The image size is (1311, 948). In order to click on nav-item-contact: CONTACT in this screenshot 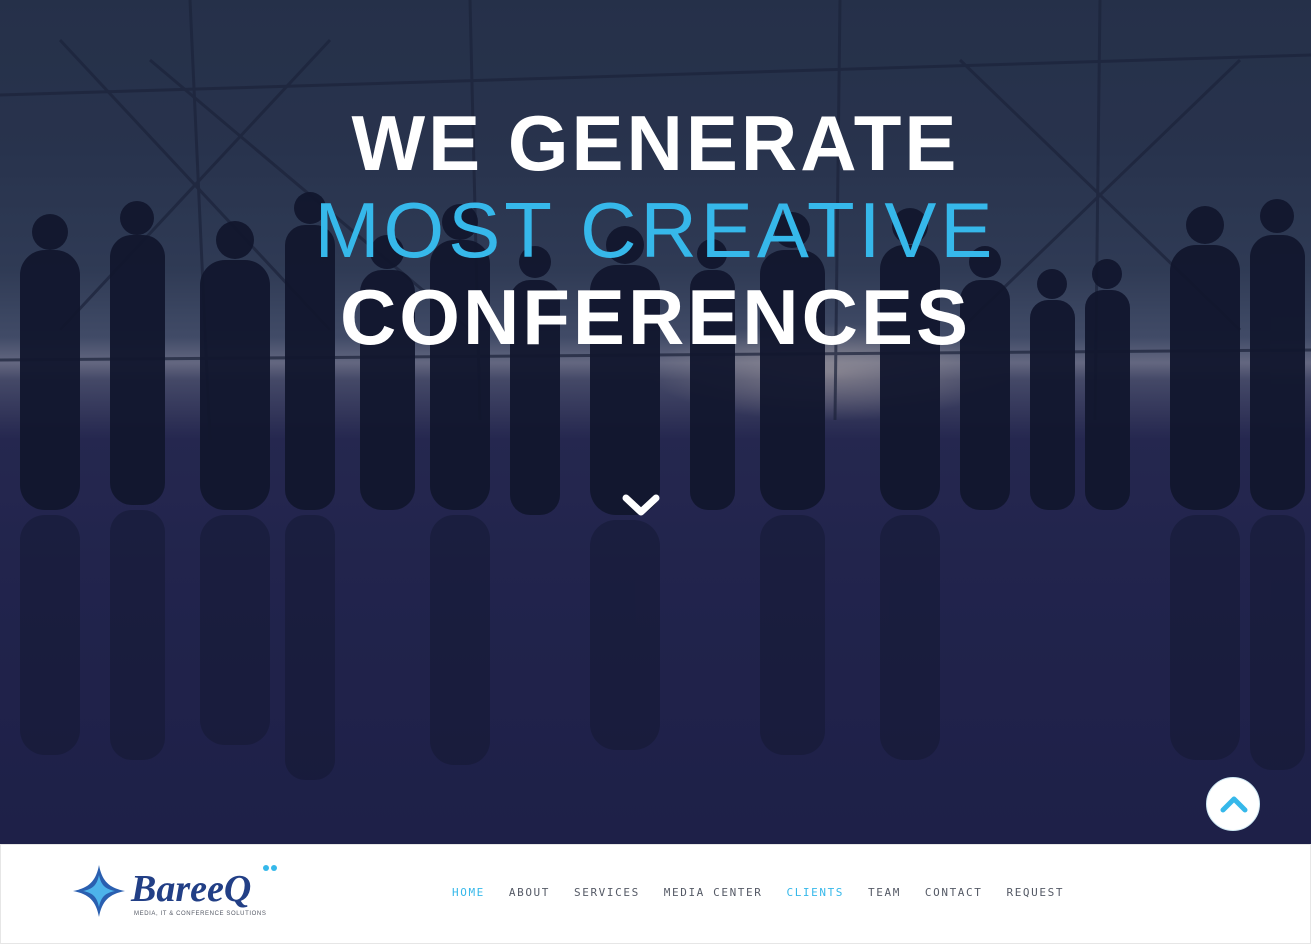, I will do `click(954, 892)`.